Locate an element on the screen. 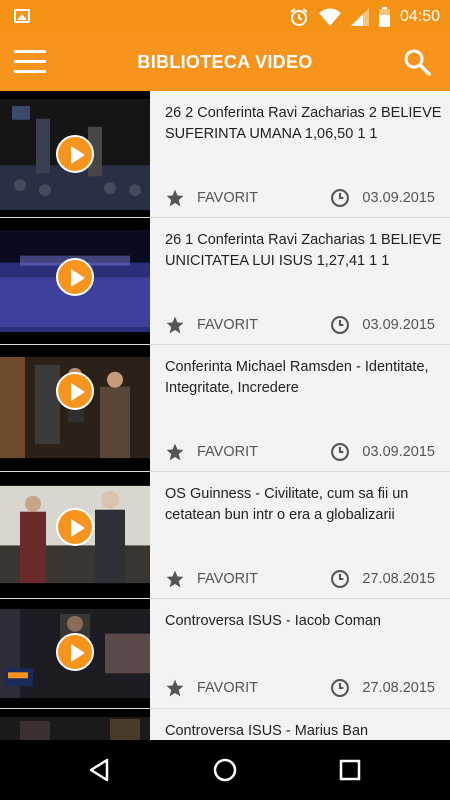 The width and height of the screenshot is (450, 800). video-title: Controversa ISUS - Iacob Coman is located at coordinates (305, 621).